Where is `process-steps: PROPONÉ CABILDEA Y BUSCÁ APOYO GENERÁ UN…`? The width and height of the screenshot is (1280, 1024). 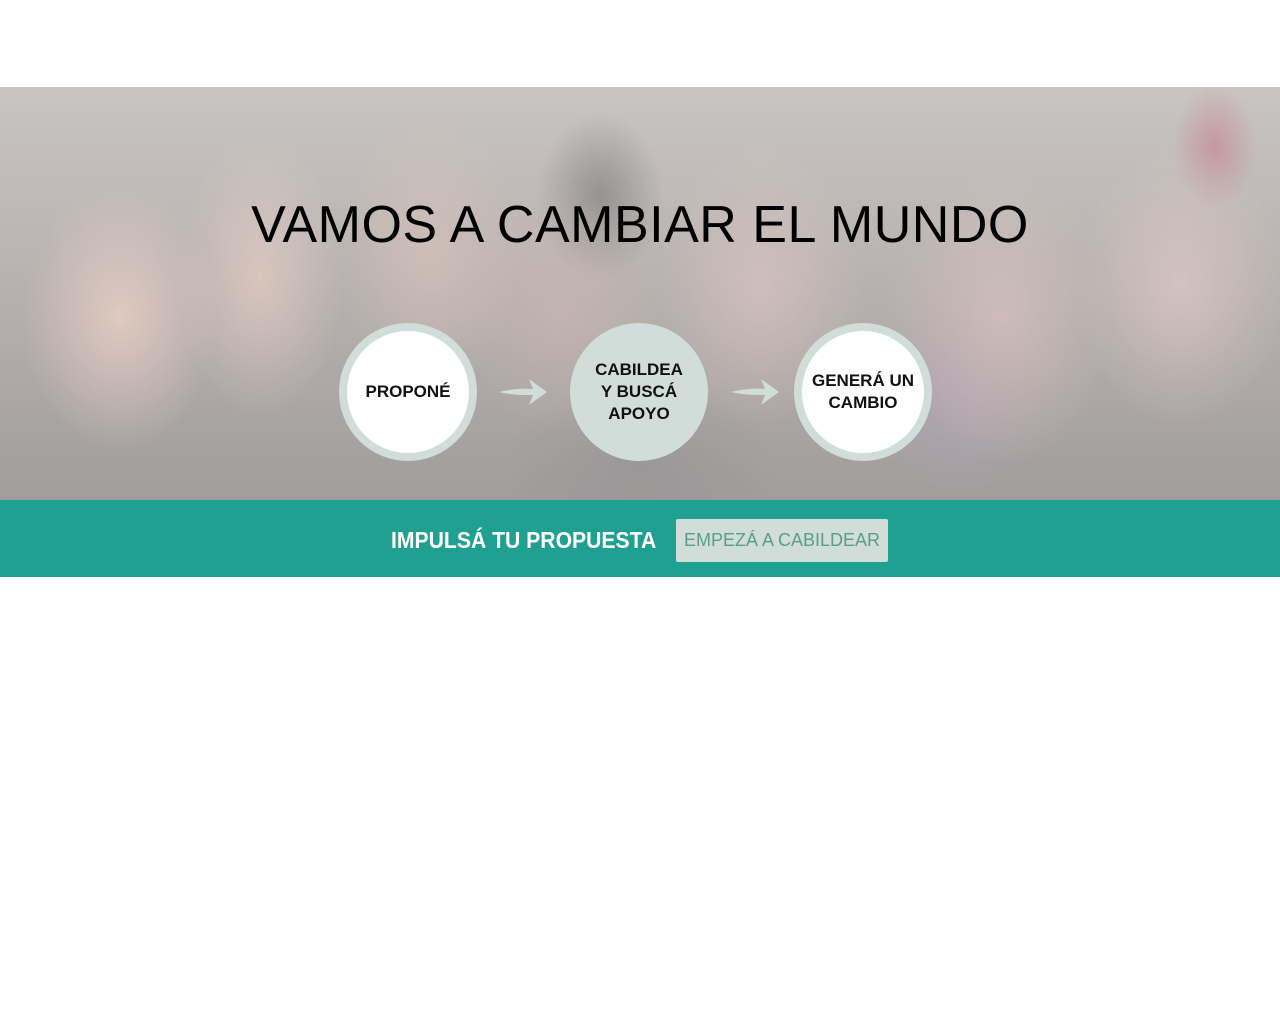
process-steps: PROPONÉ CABILDEA Y BUSCÁ APOYO GENERÁ UN… is located at coordinates (640, 393).